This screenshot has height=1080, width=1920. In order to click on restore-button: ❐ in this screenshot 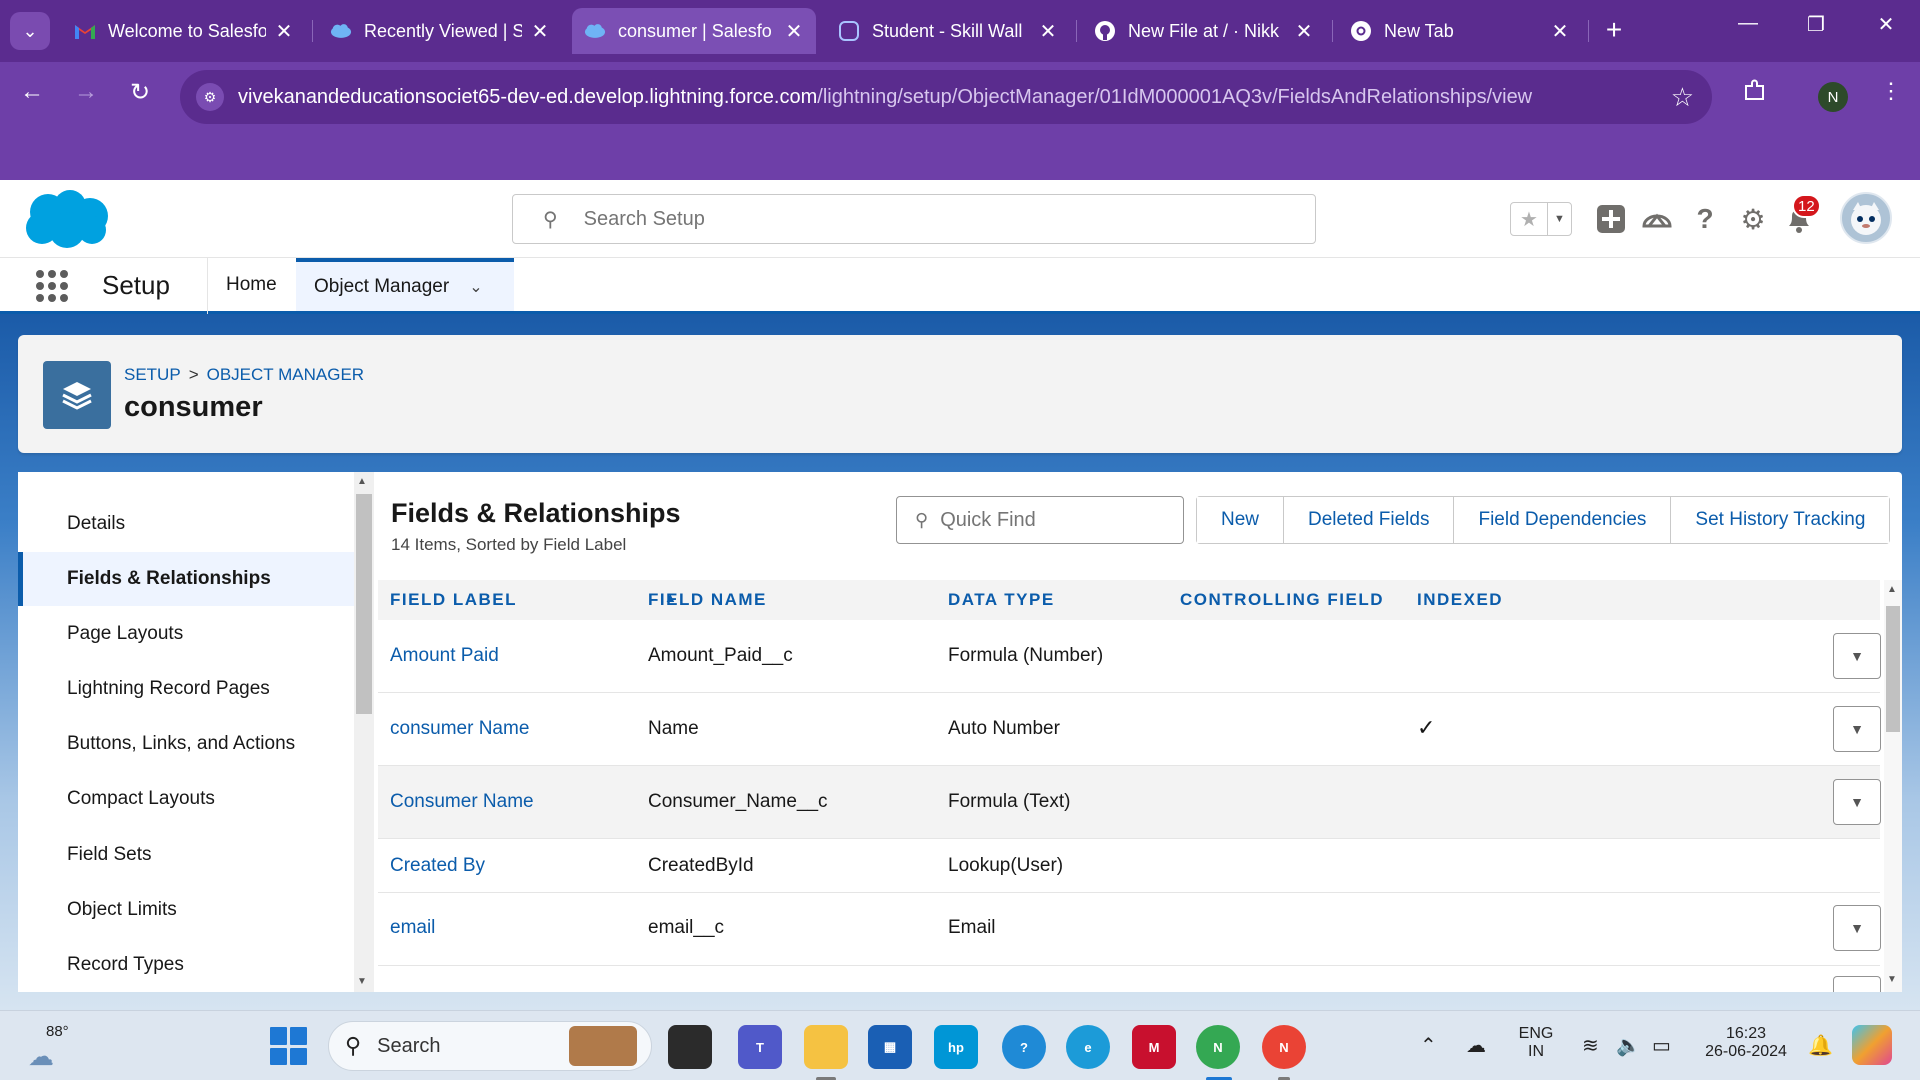, I will do `click(1816, 24)`.